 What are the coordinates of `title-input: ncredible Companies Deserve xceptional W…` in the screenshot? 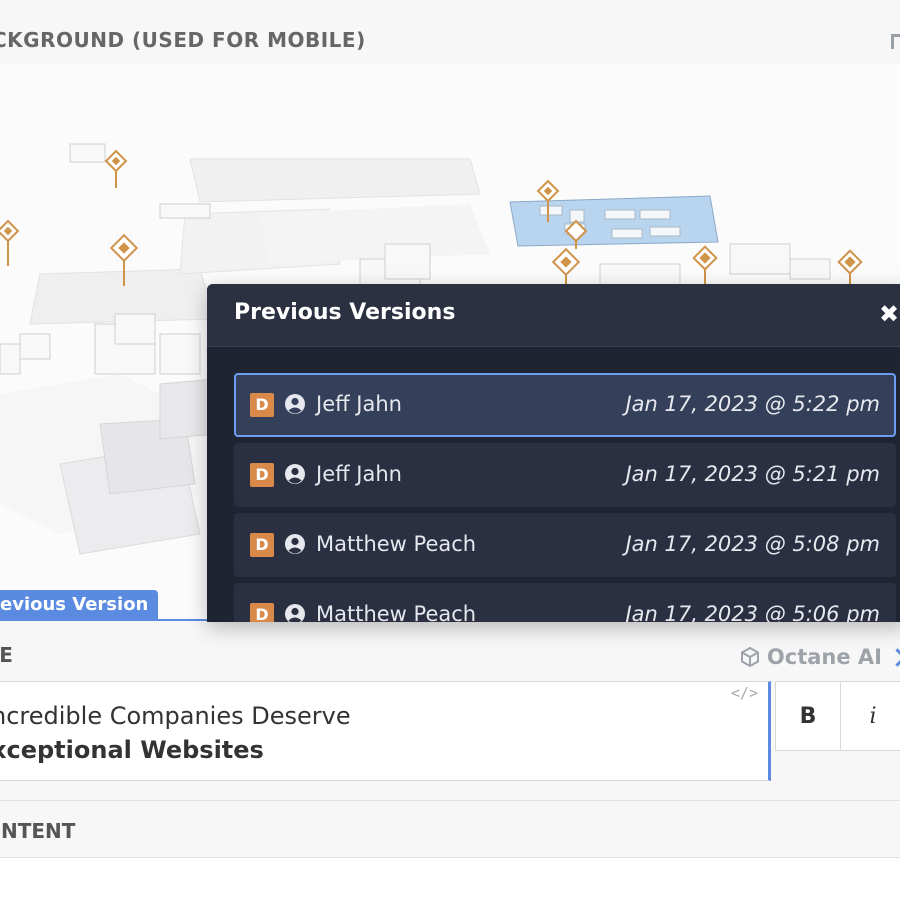 It's located at (385, 731).